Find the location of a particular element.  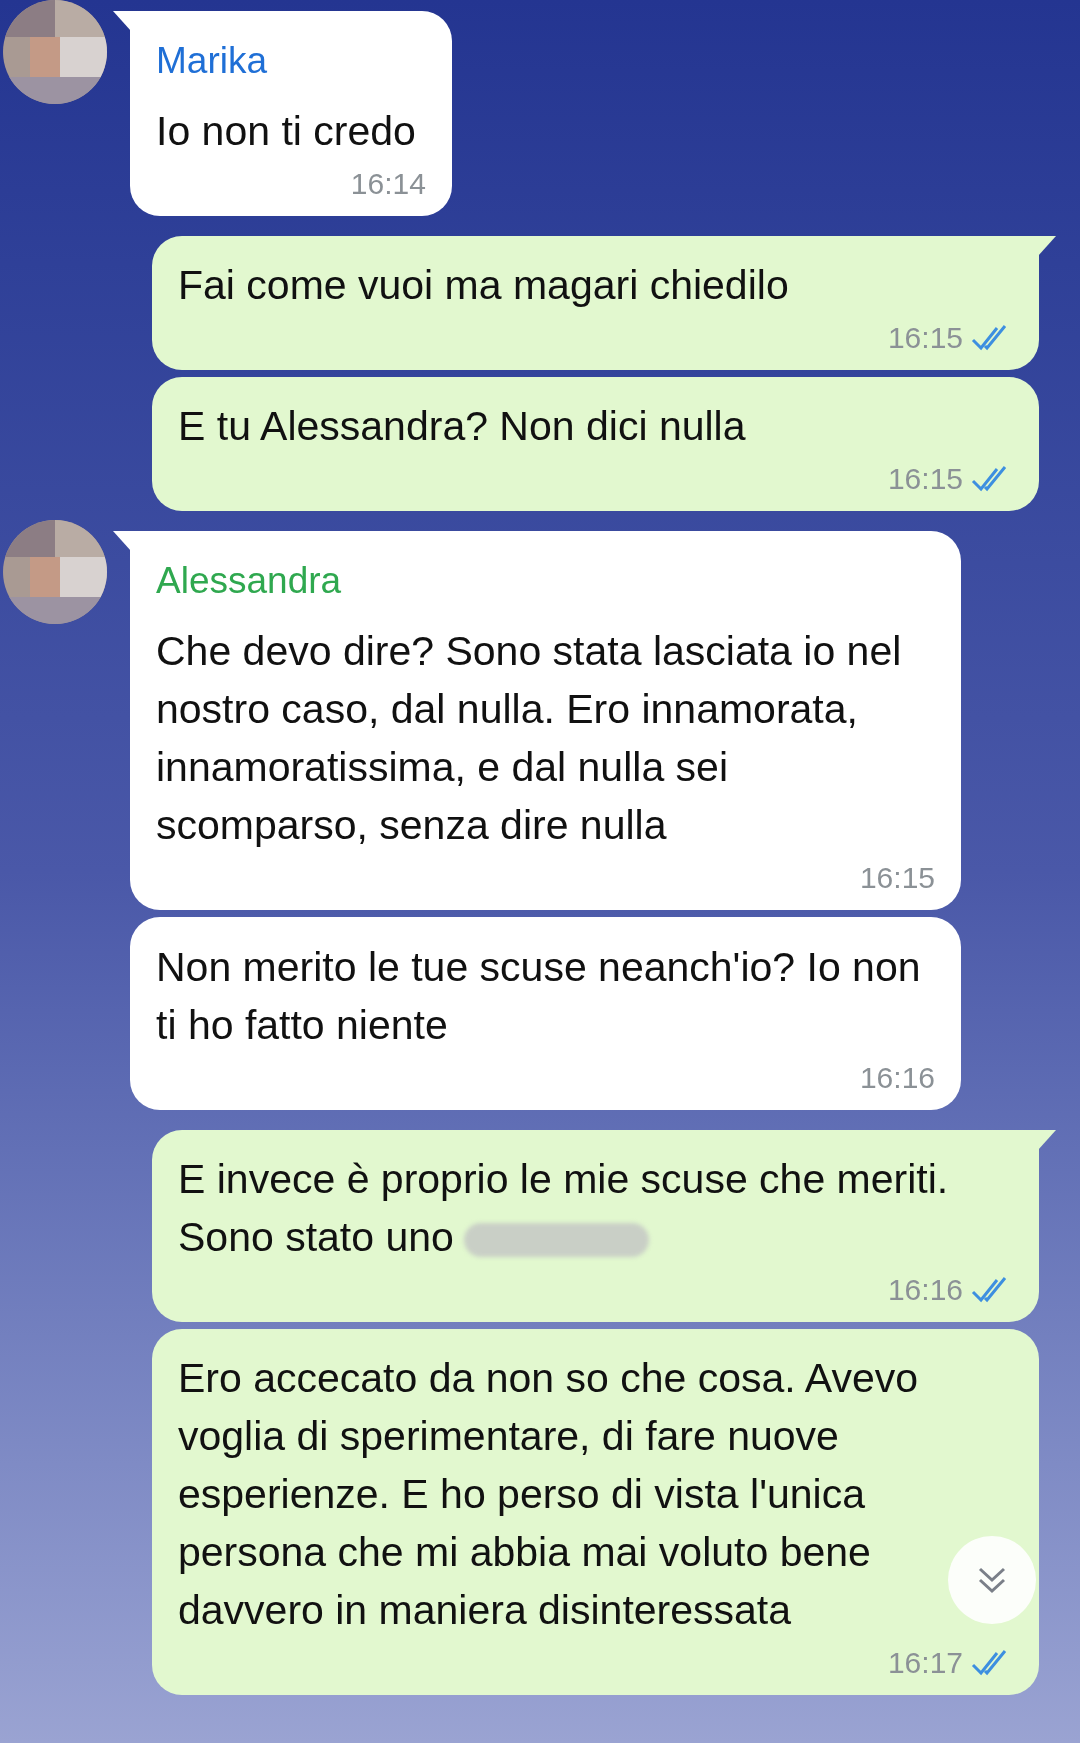

message-text: Non merito le tue scuse neanch'io? Io non ti ho fatto niente is located at coordinates (538, 996).